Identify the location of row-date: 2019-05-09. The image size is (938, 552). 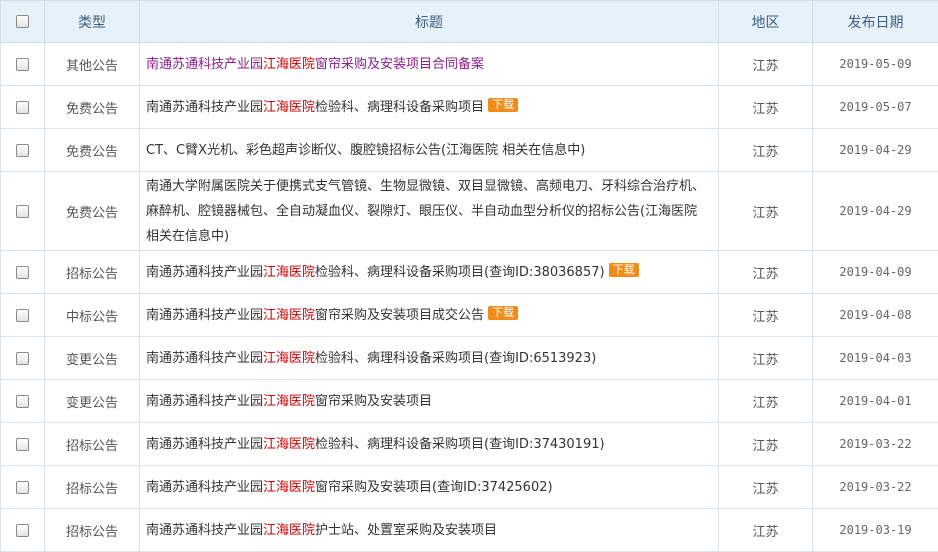
(875, 64).